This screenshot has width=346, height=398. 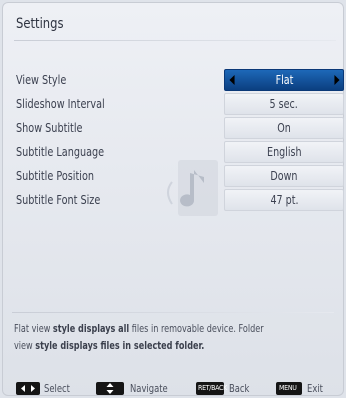 I want to click on title-divider, so click(x=175, y=40).